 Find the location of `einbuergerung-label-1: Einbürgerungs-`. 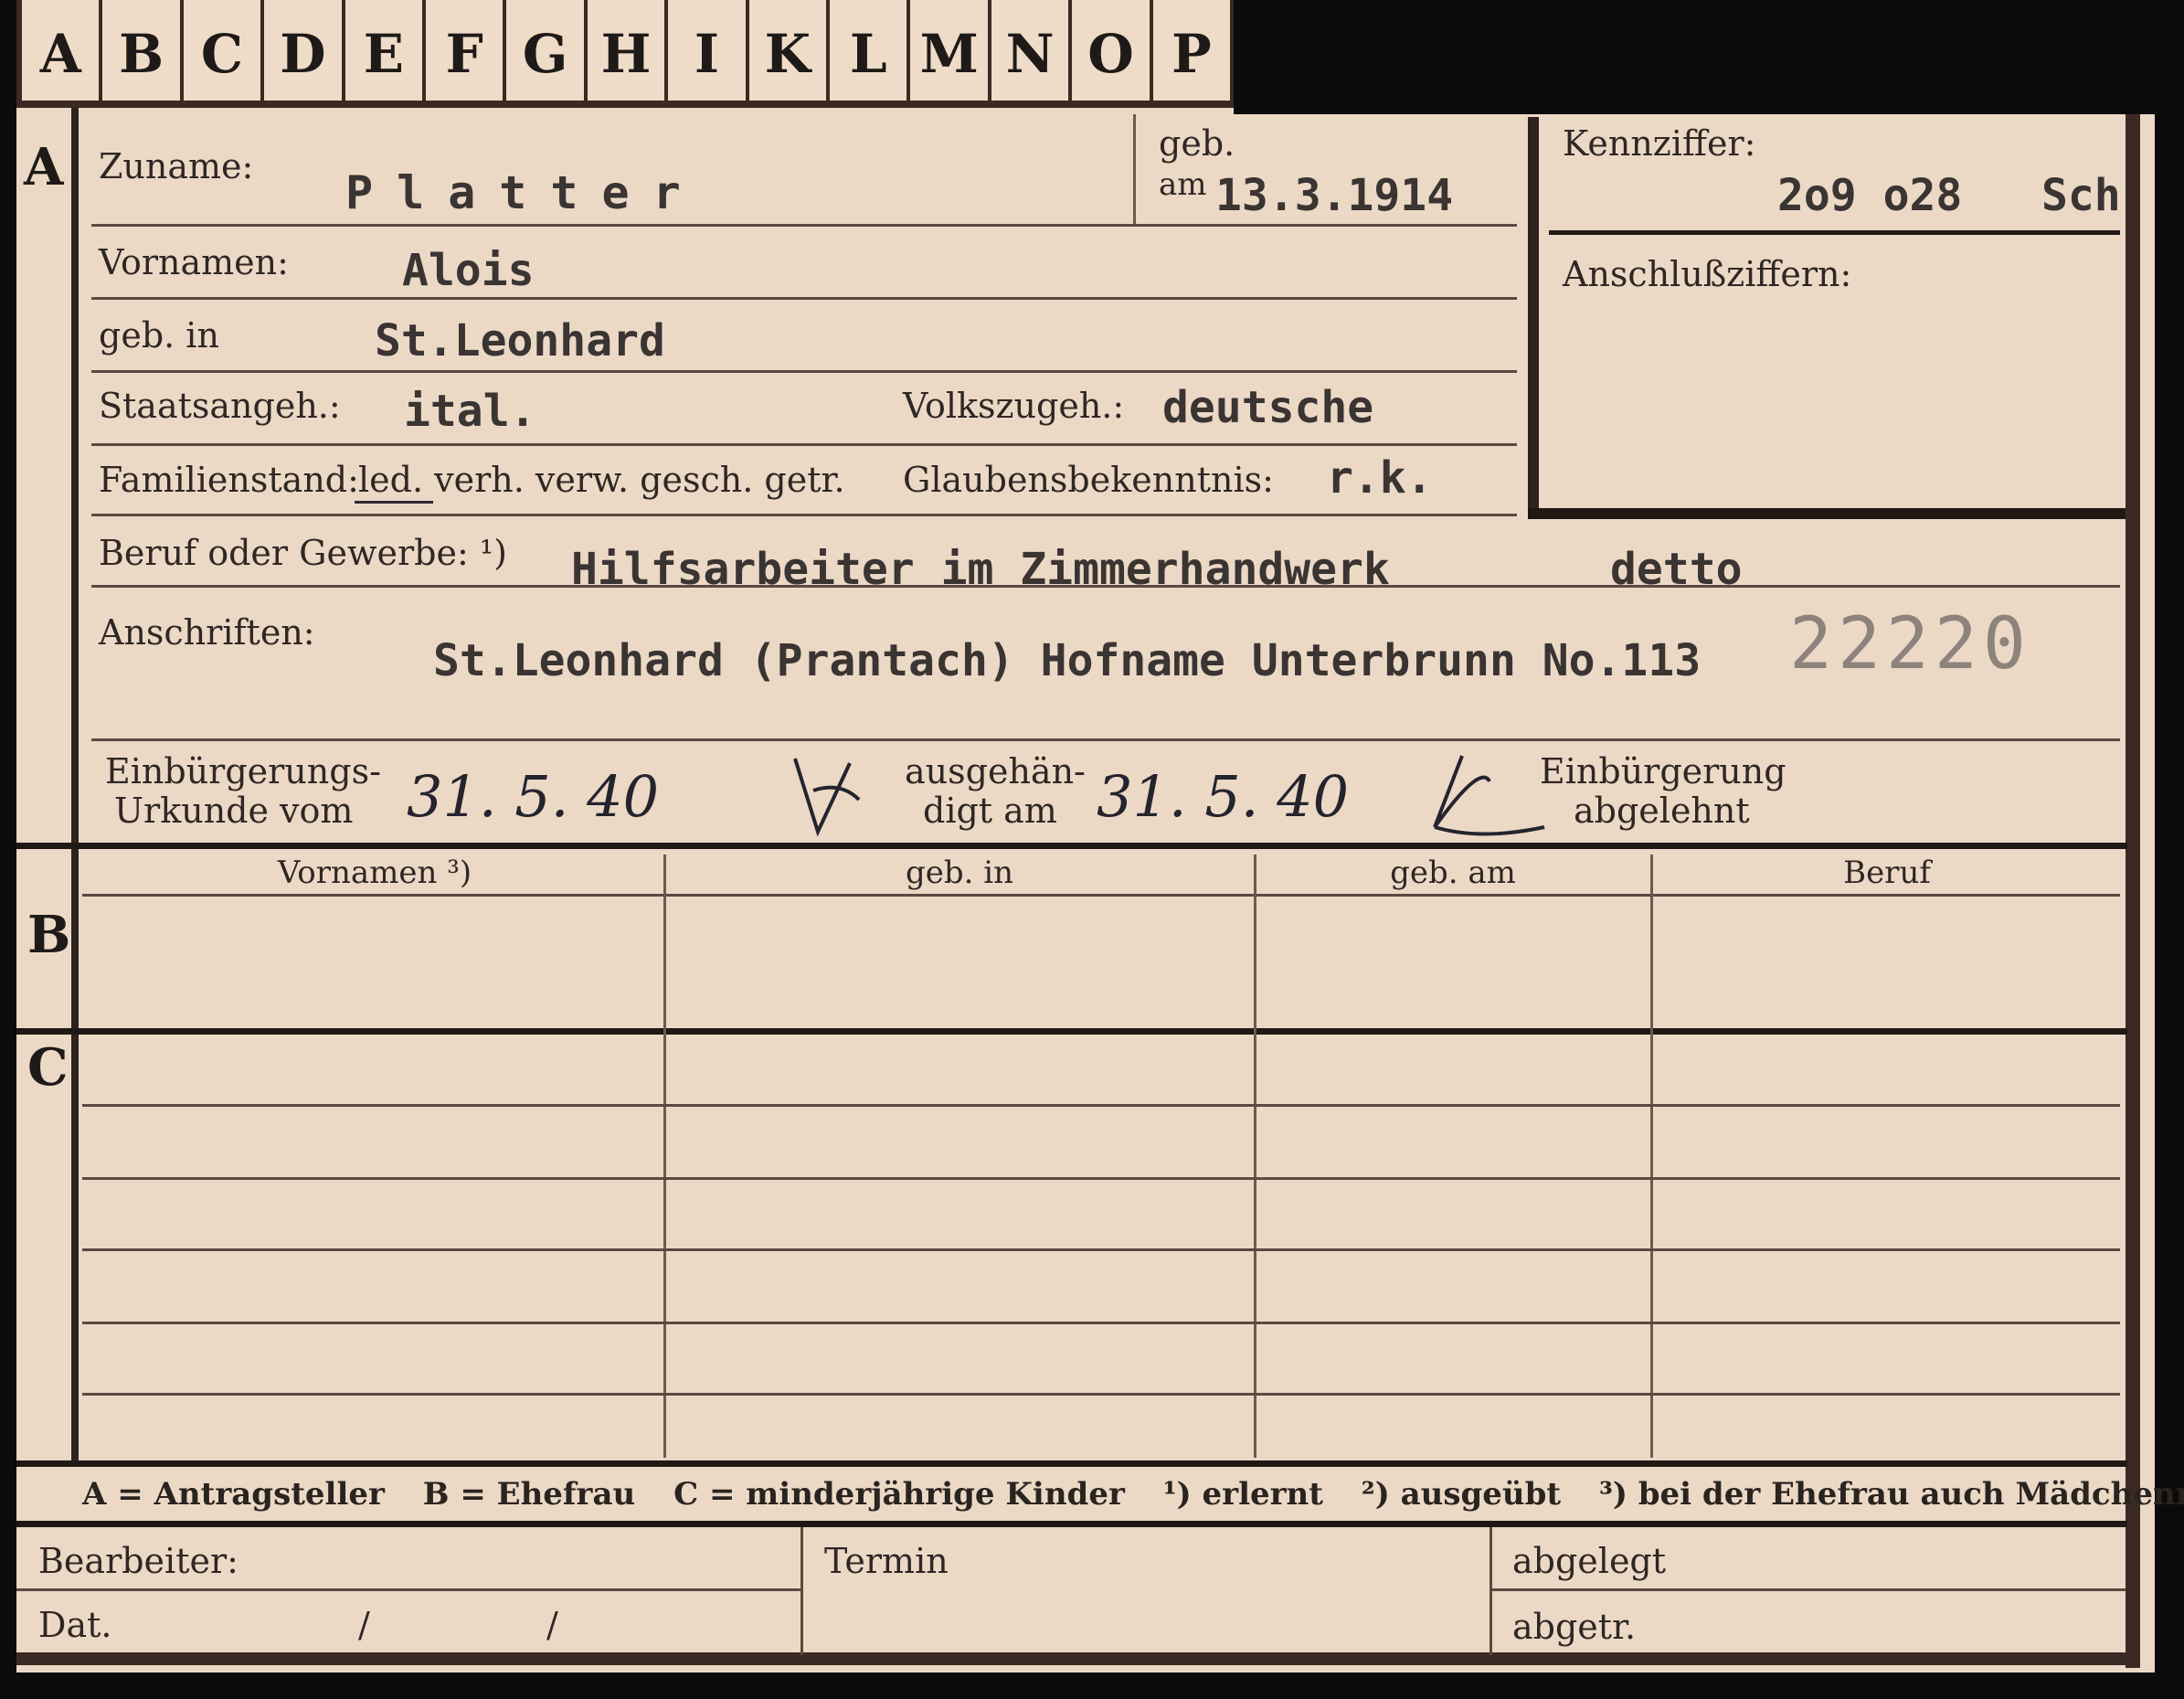

einbuergerung-label-1: Einbürgerungs- is located at coordinates (243, 771).